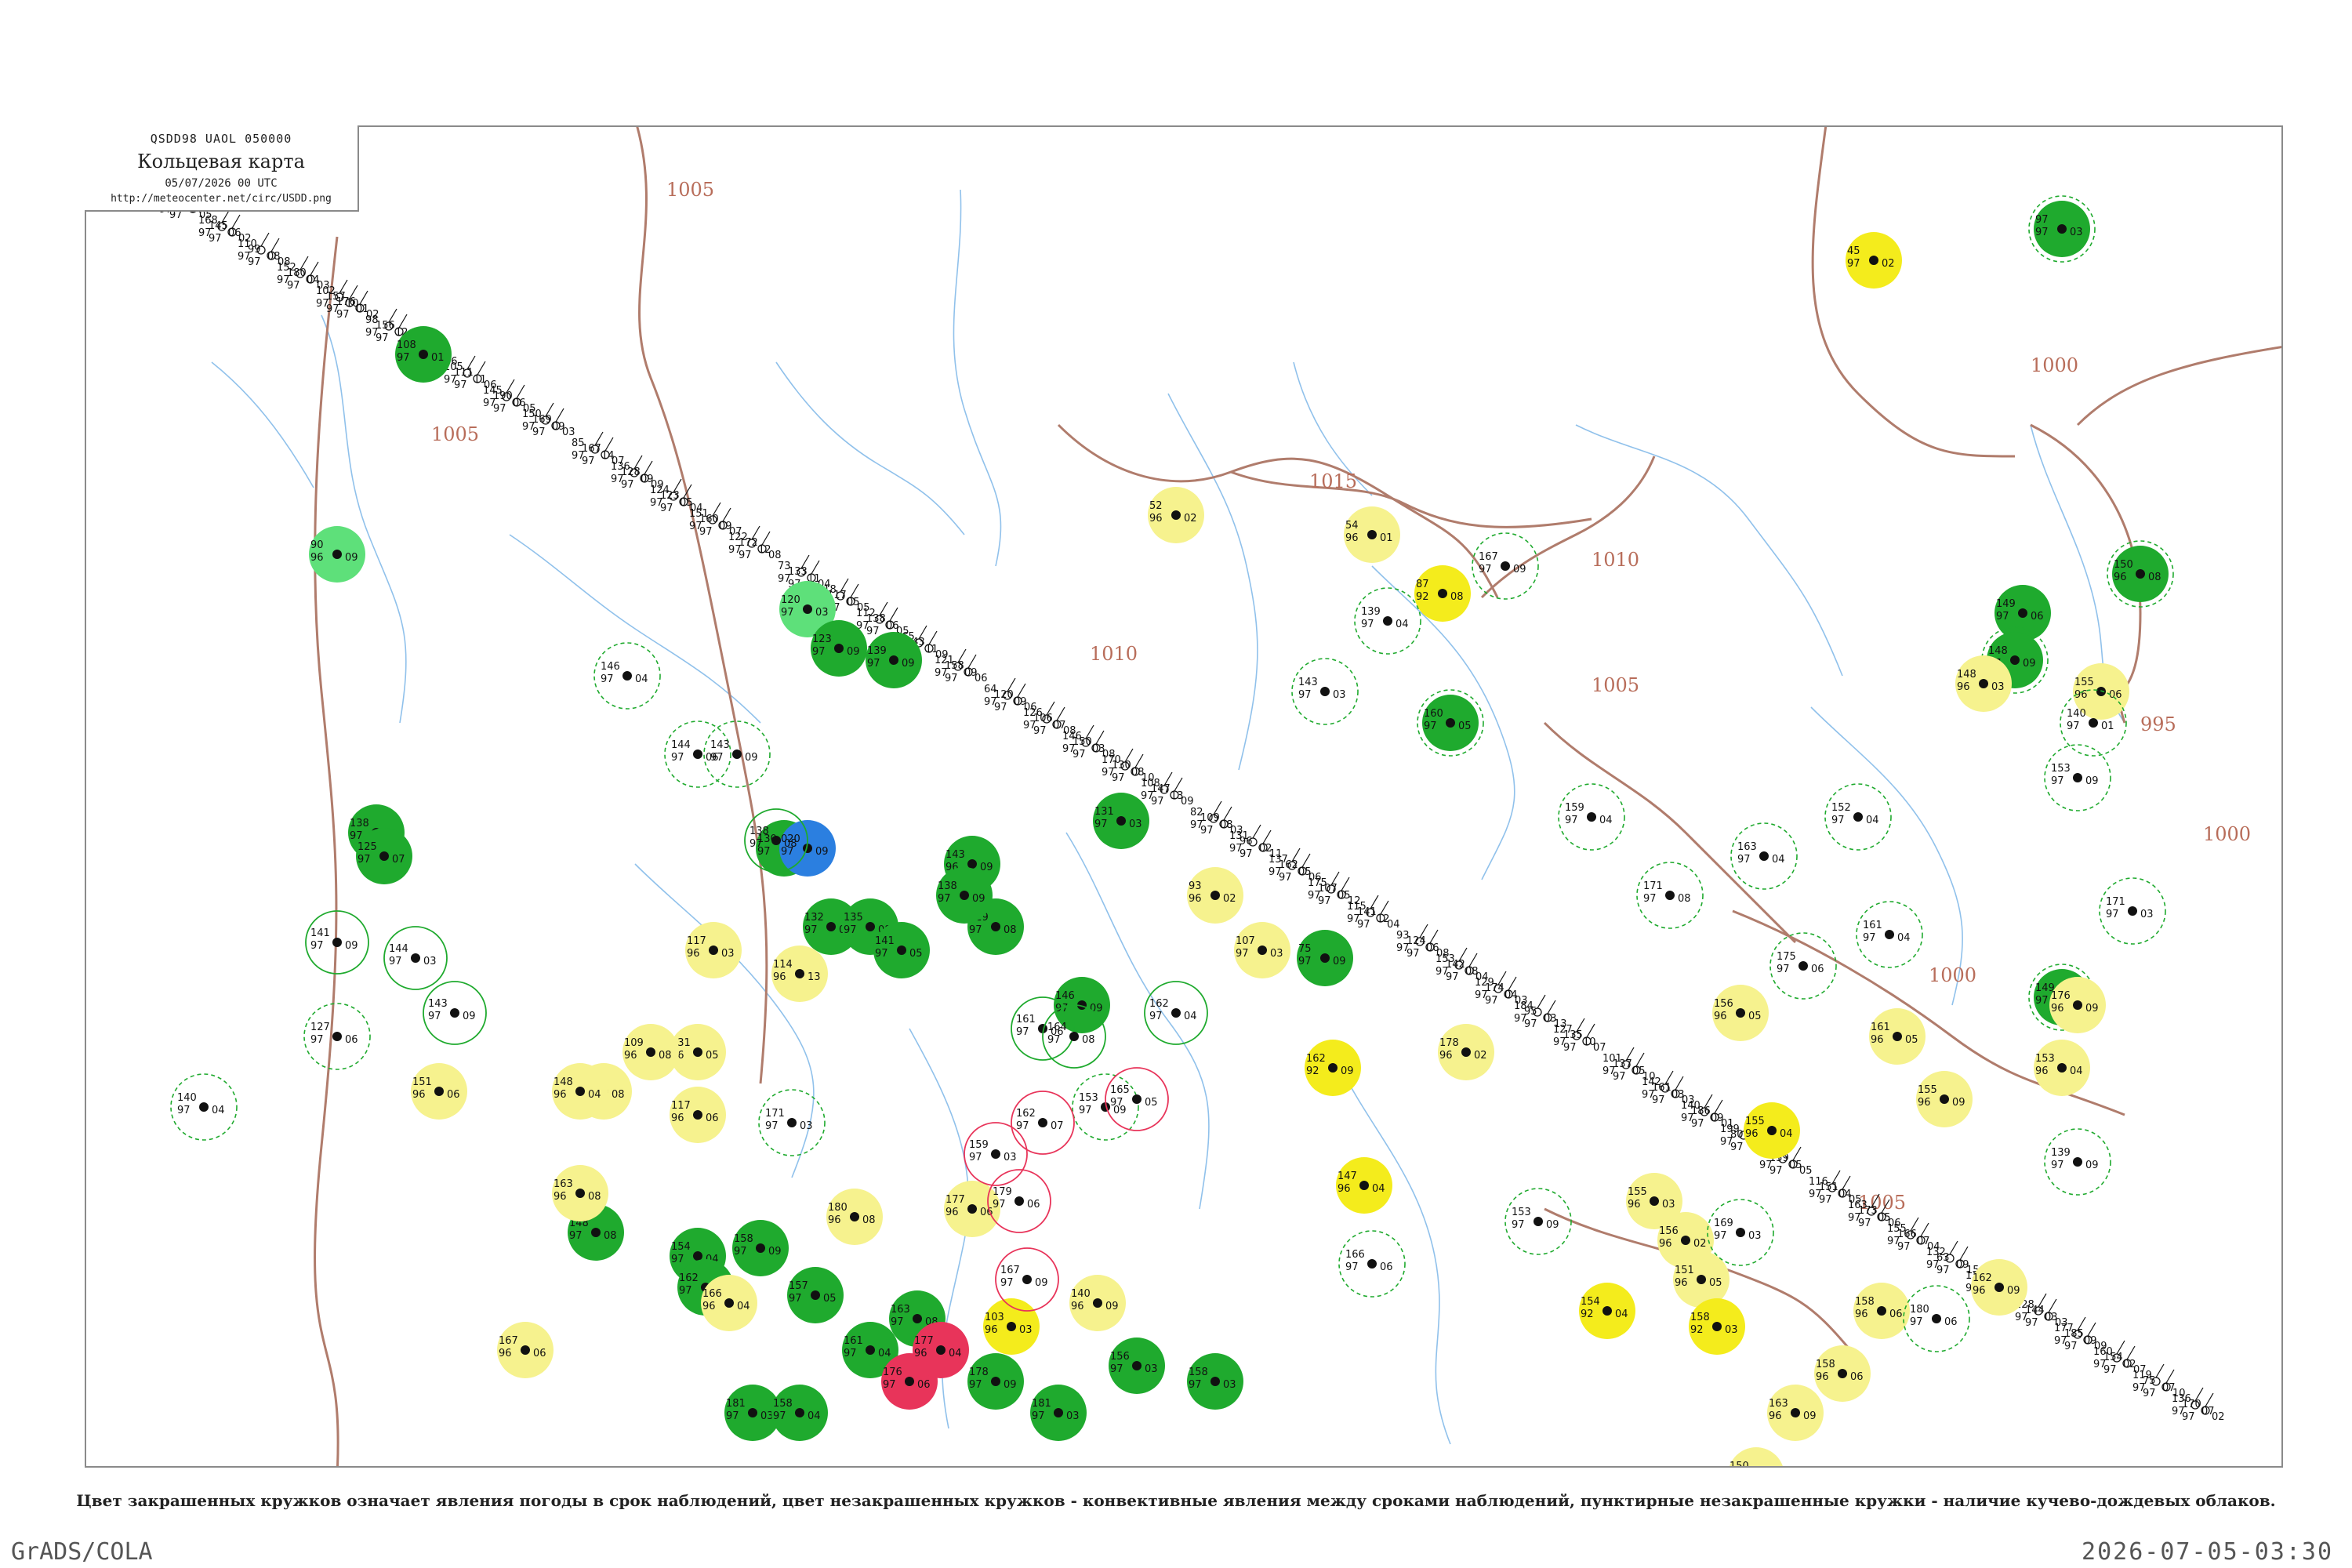  I want to click on station-pressure: 173, so click(1868, 1211).